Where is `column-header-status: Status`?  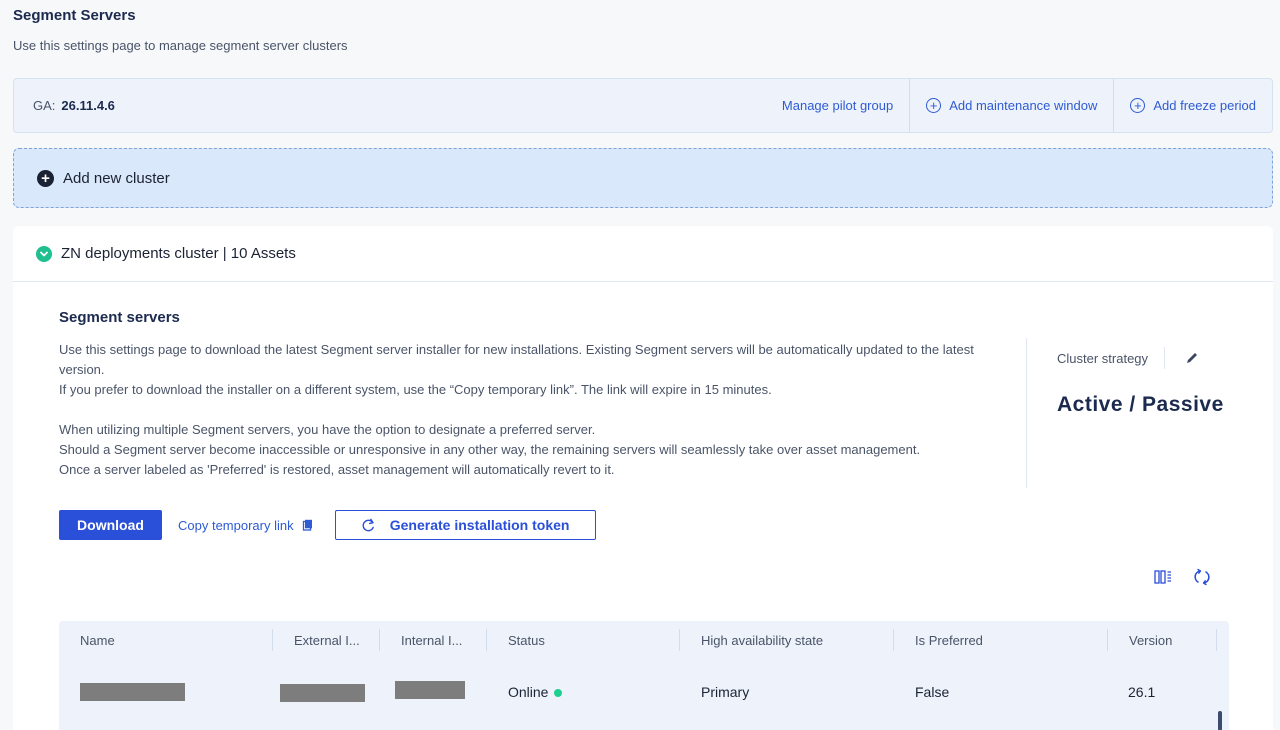
column-header-status: Status is located at coordinates (526, 640).